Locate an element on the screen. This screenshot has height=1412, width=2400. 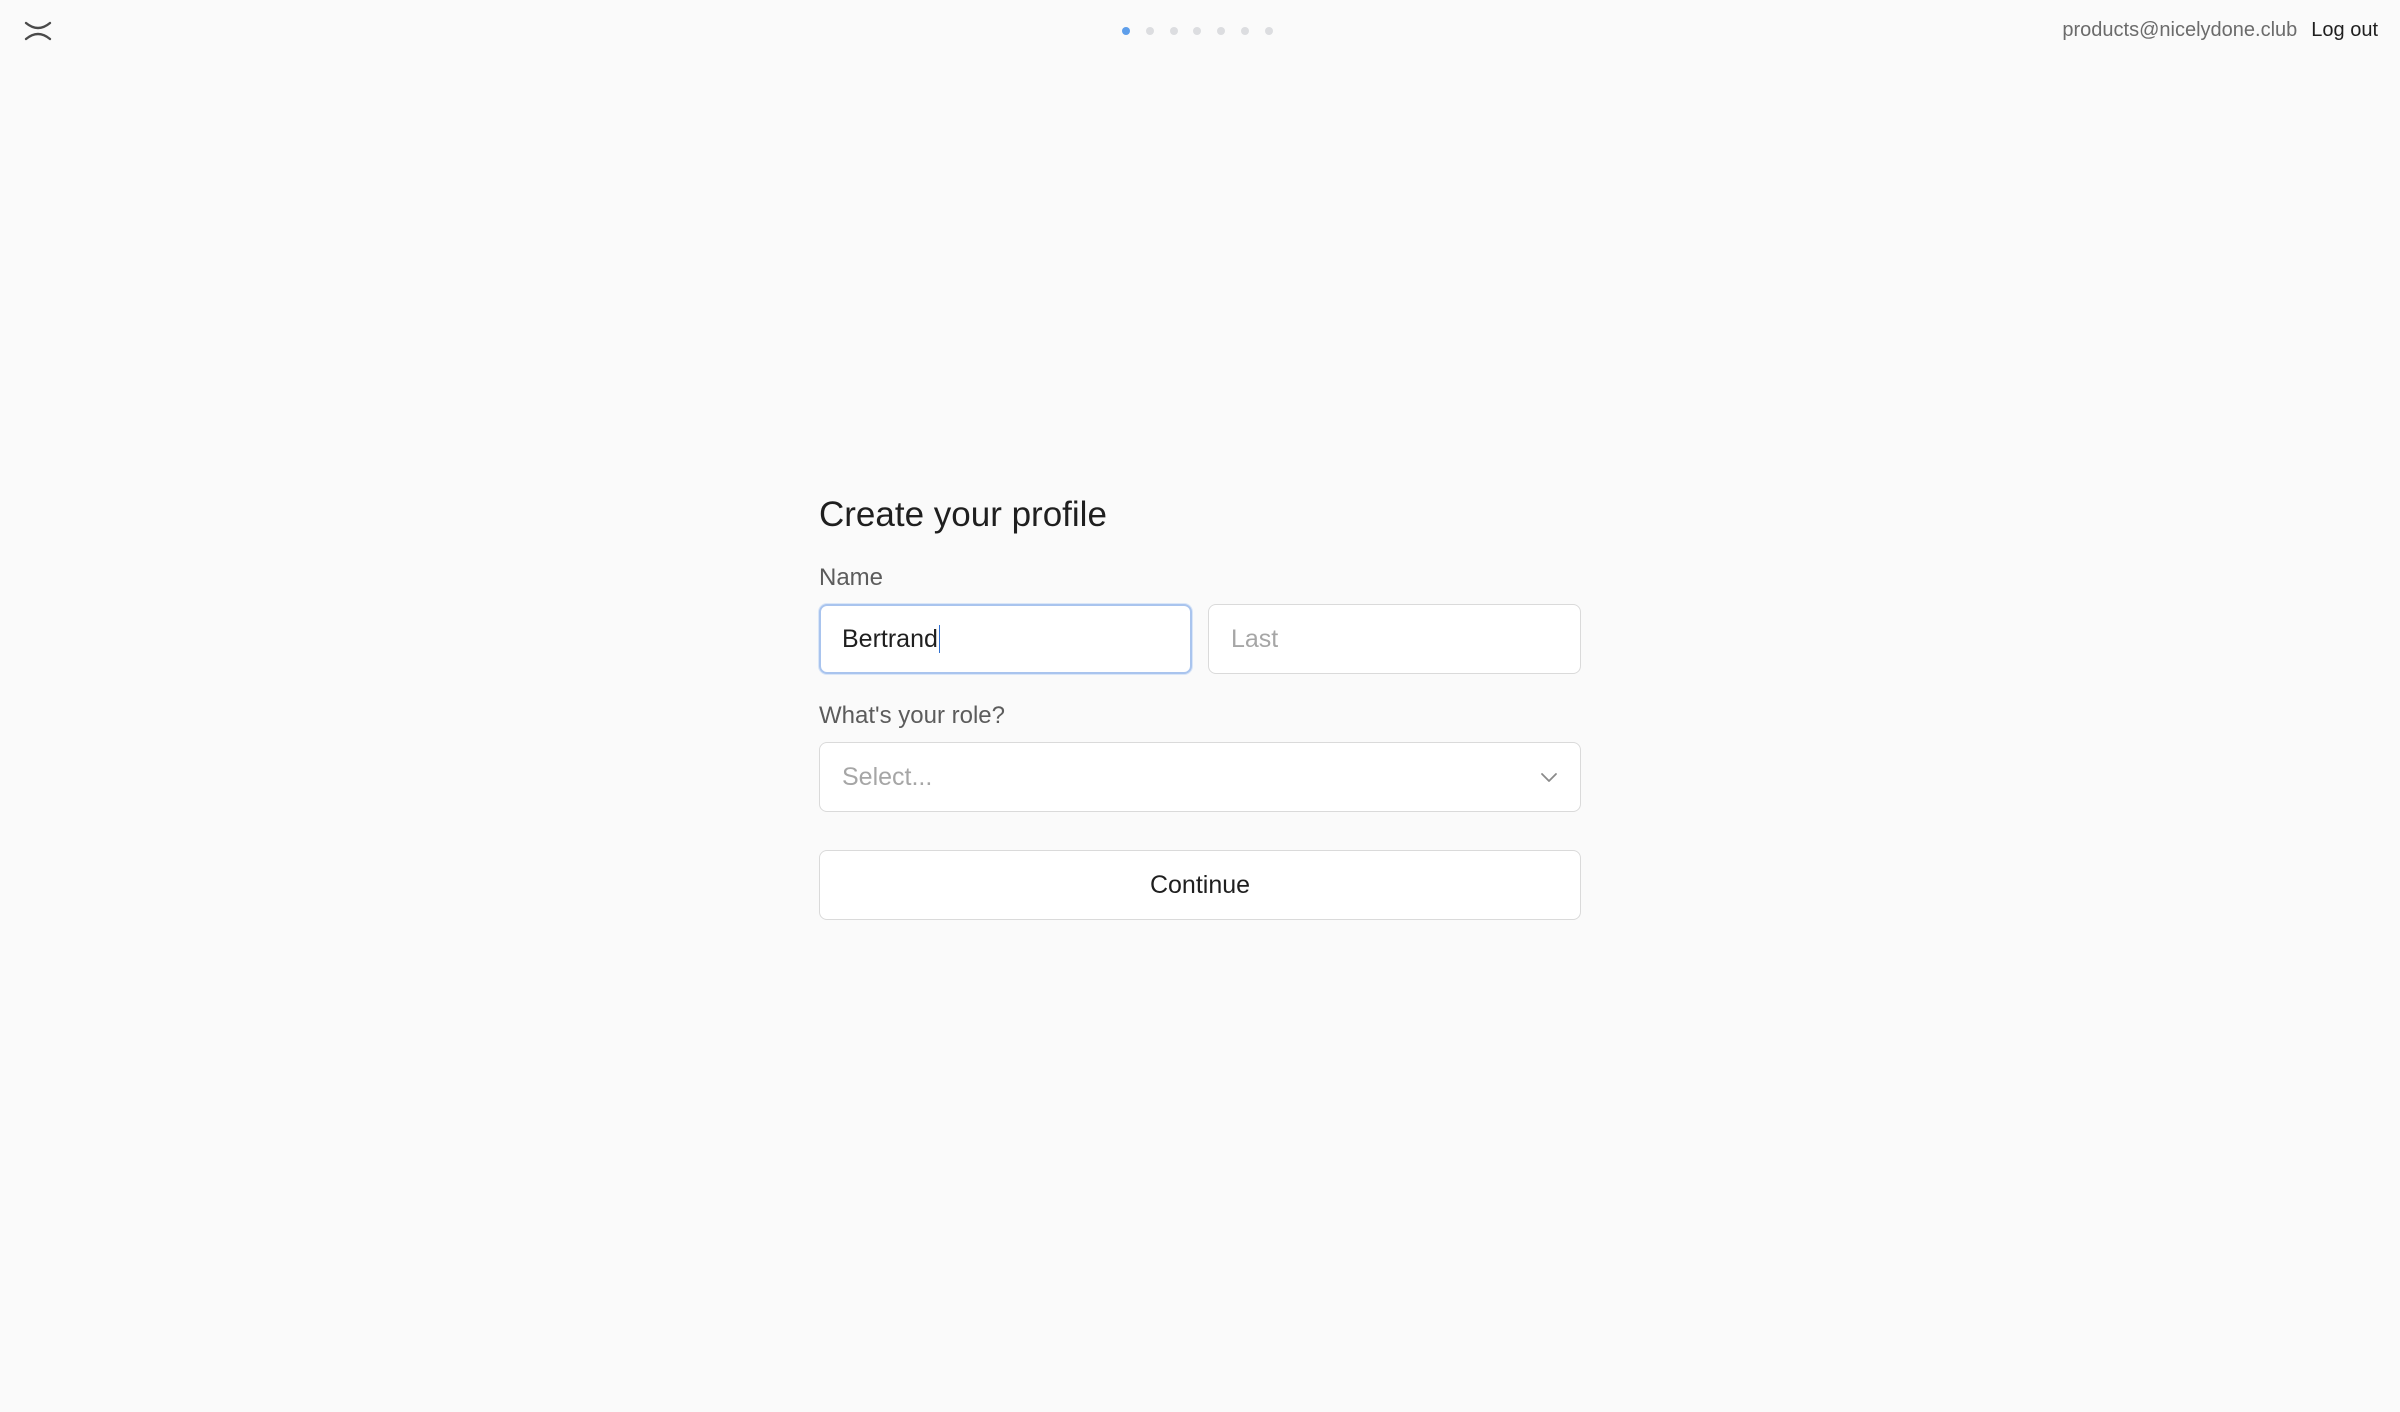
name-fields-row: Bertrand Last is located at coordinates (1200, 639).